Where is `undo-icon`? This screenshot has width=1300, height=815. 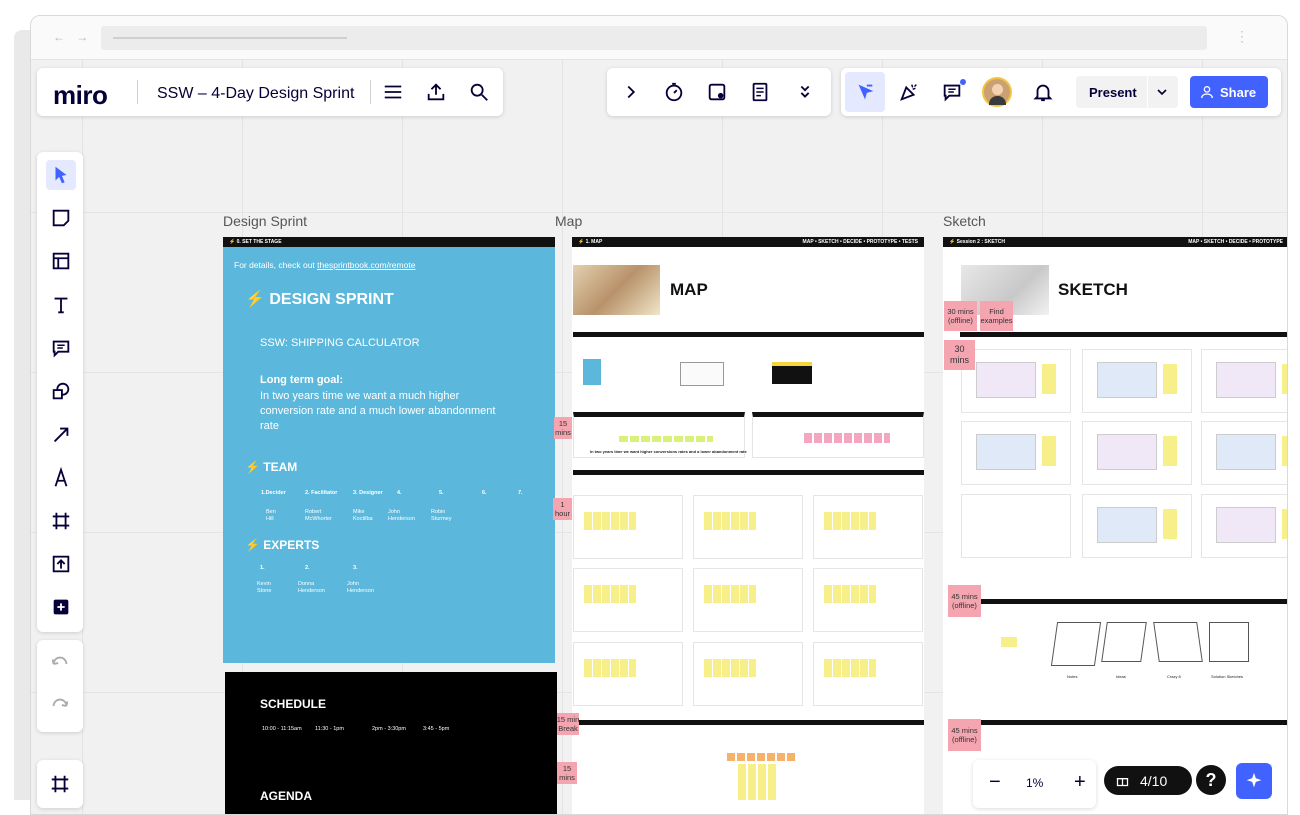
undo-icon is located at coordinates (60, 664).